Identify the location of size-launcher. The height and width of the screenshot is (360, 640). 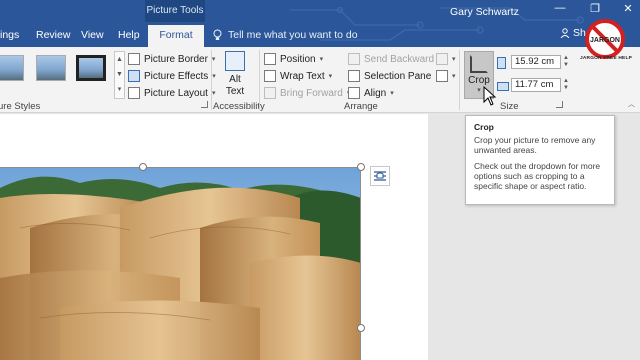
(559, 104).